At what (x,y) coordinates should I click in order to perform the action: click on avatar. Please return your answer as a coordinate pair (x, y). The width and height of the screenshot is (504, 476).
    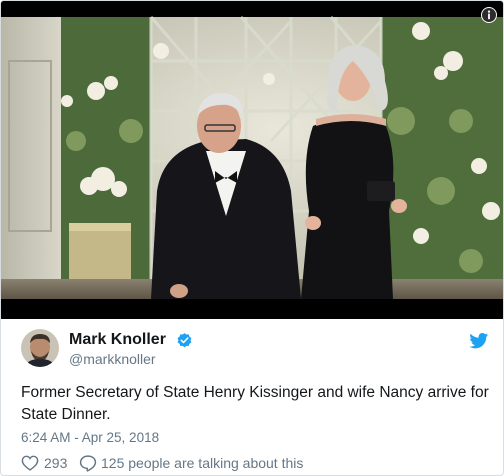
    Looking at the image, I should click on (40, 348).